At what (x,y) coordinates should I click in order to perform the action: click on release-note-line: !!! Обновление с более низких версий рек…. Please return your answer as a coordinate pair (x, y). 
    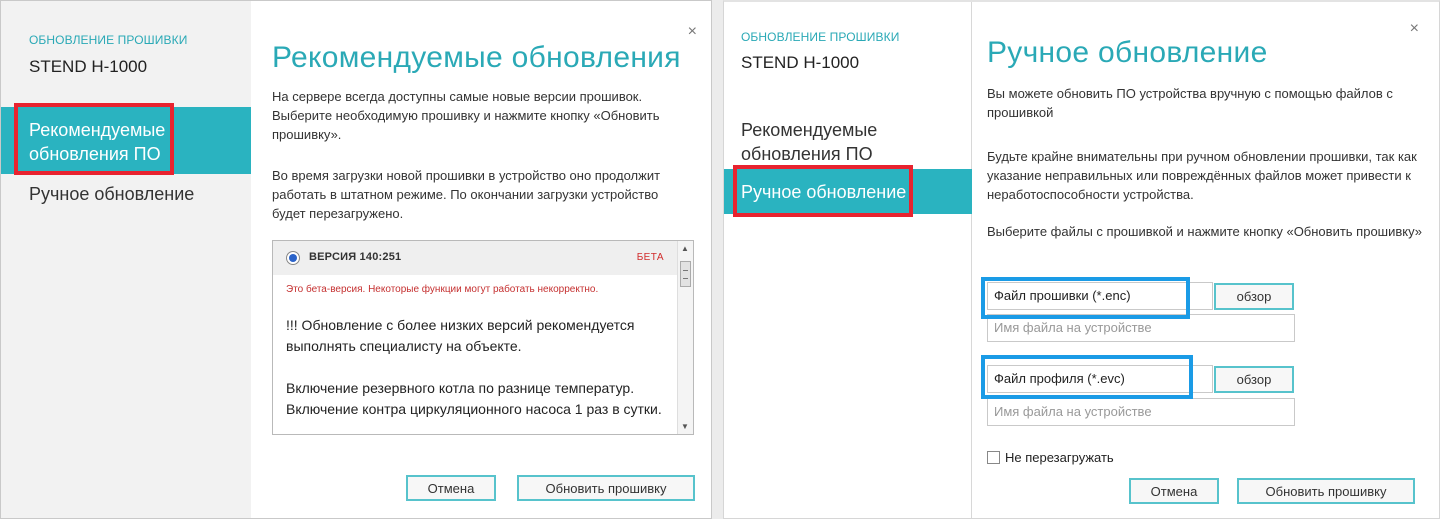
    Looking at the image, I should click on (460, 335).